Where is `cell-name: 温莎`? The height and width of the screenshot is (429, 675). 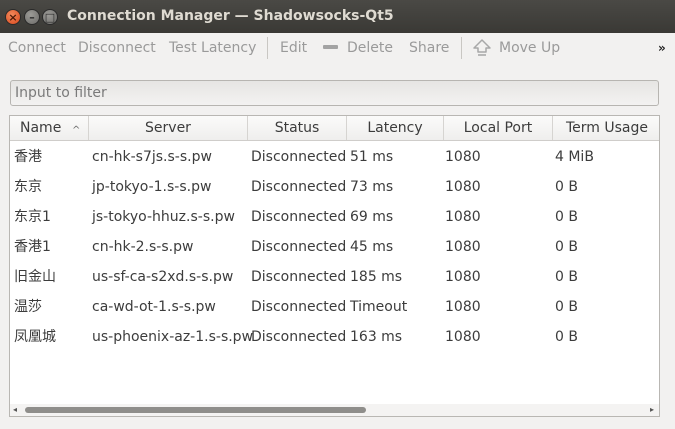
cell-name: 温莎 is located at coordinates (28, 307).